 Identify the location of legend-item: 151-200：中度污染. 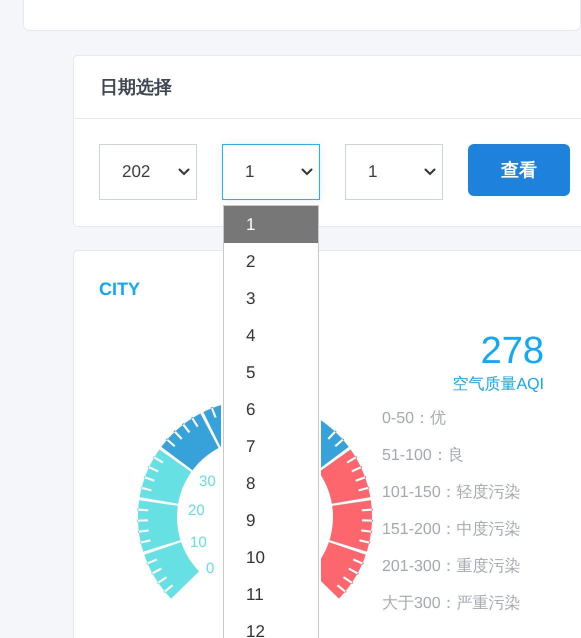
(452, 530).